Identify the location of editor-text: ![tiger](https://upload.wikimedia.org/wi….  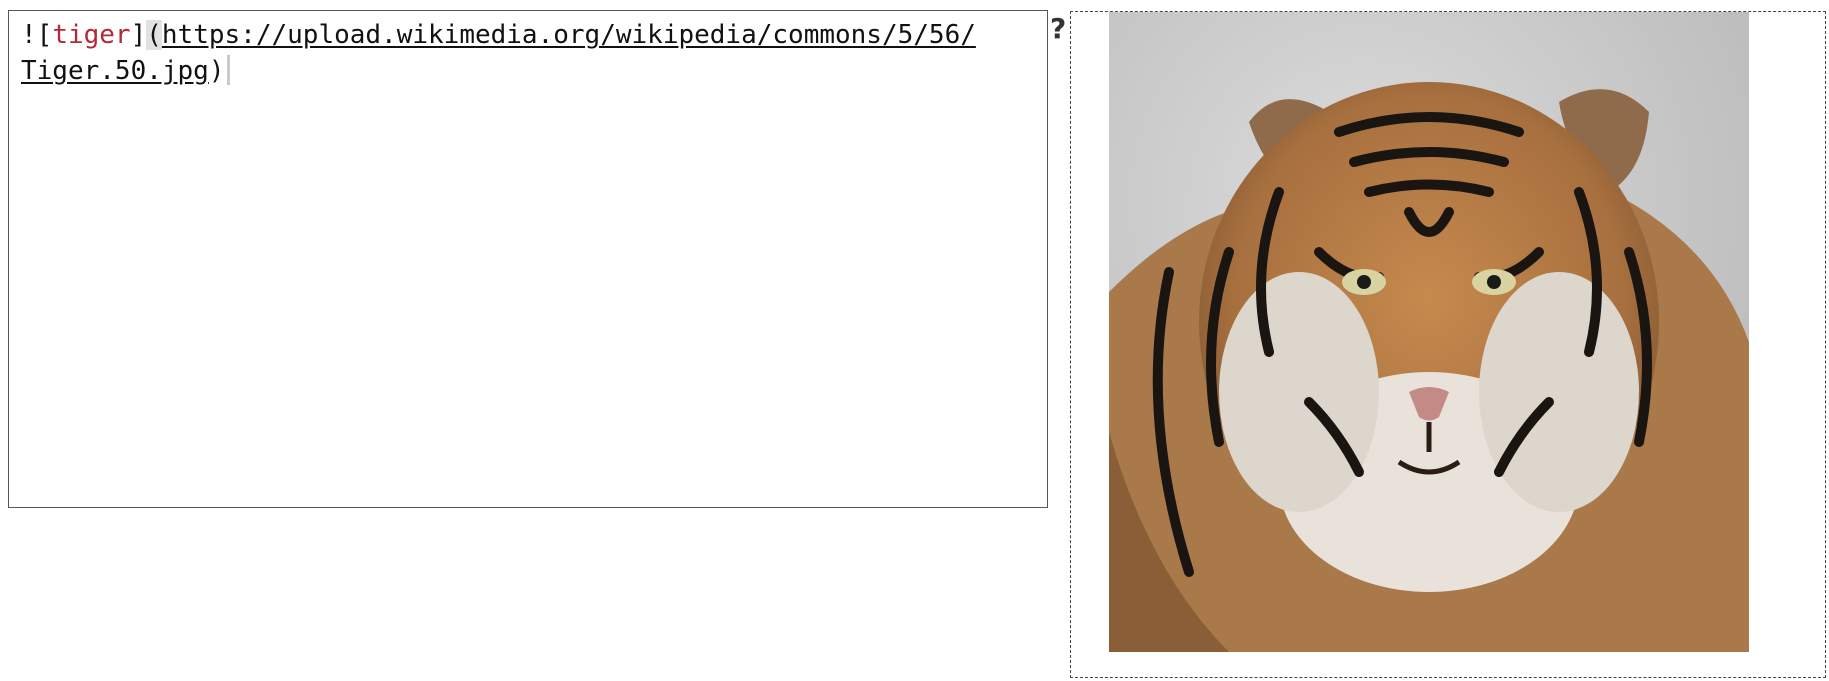
(528, 53).